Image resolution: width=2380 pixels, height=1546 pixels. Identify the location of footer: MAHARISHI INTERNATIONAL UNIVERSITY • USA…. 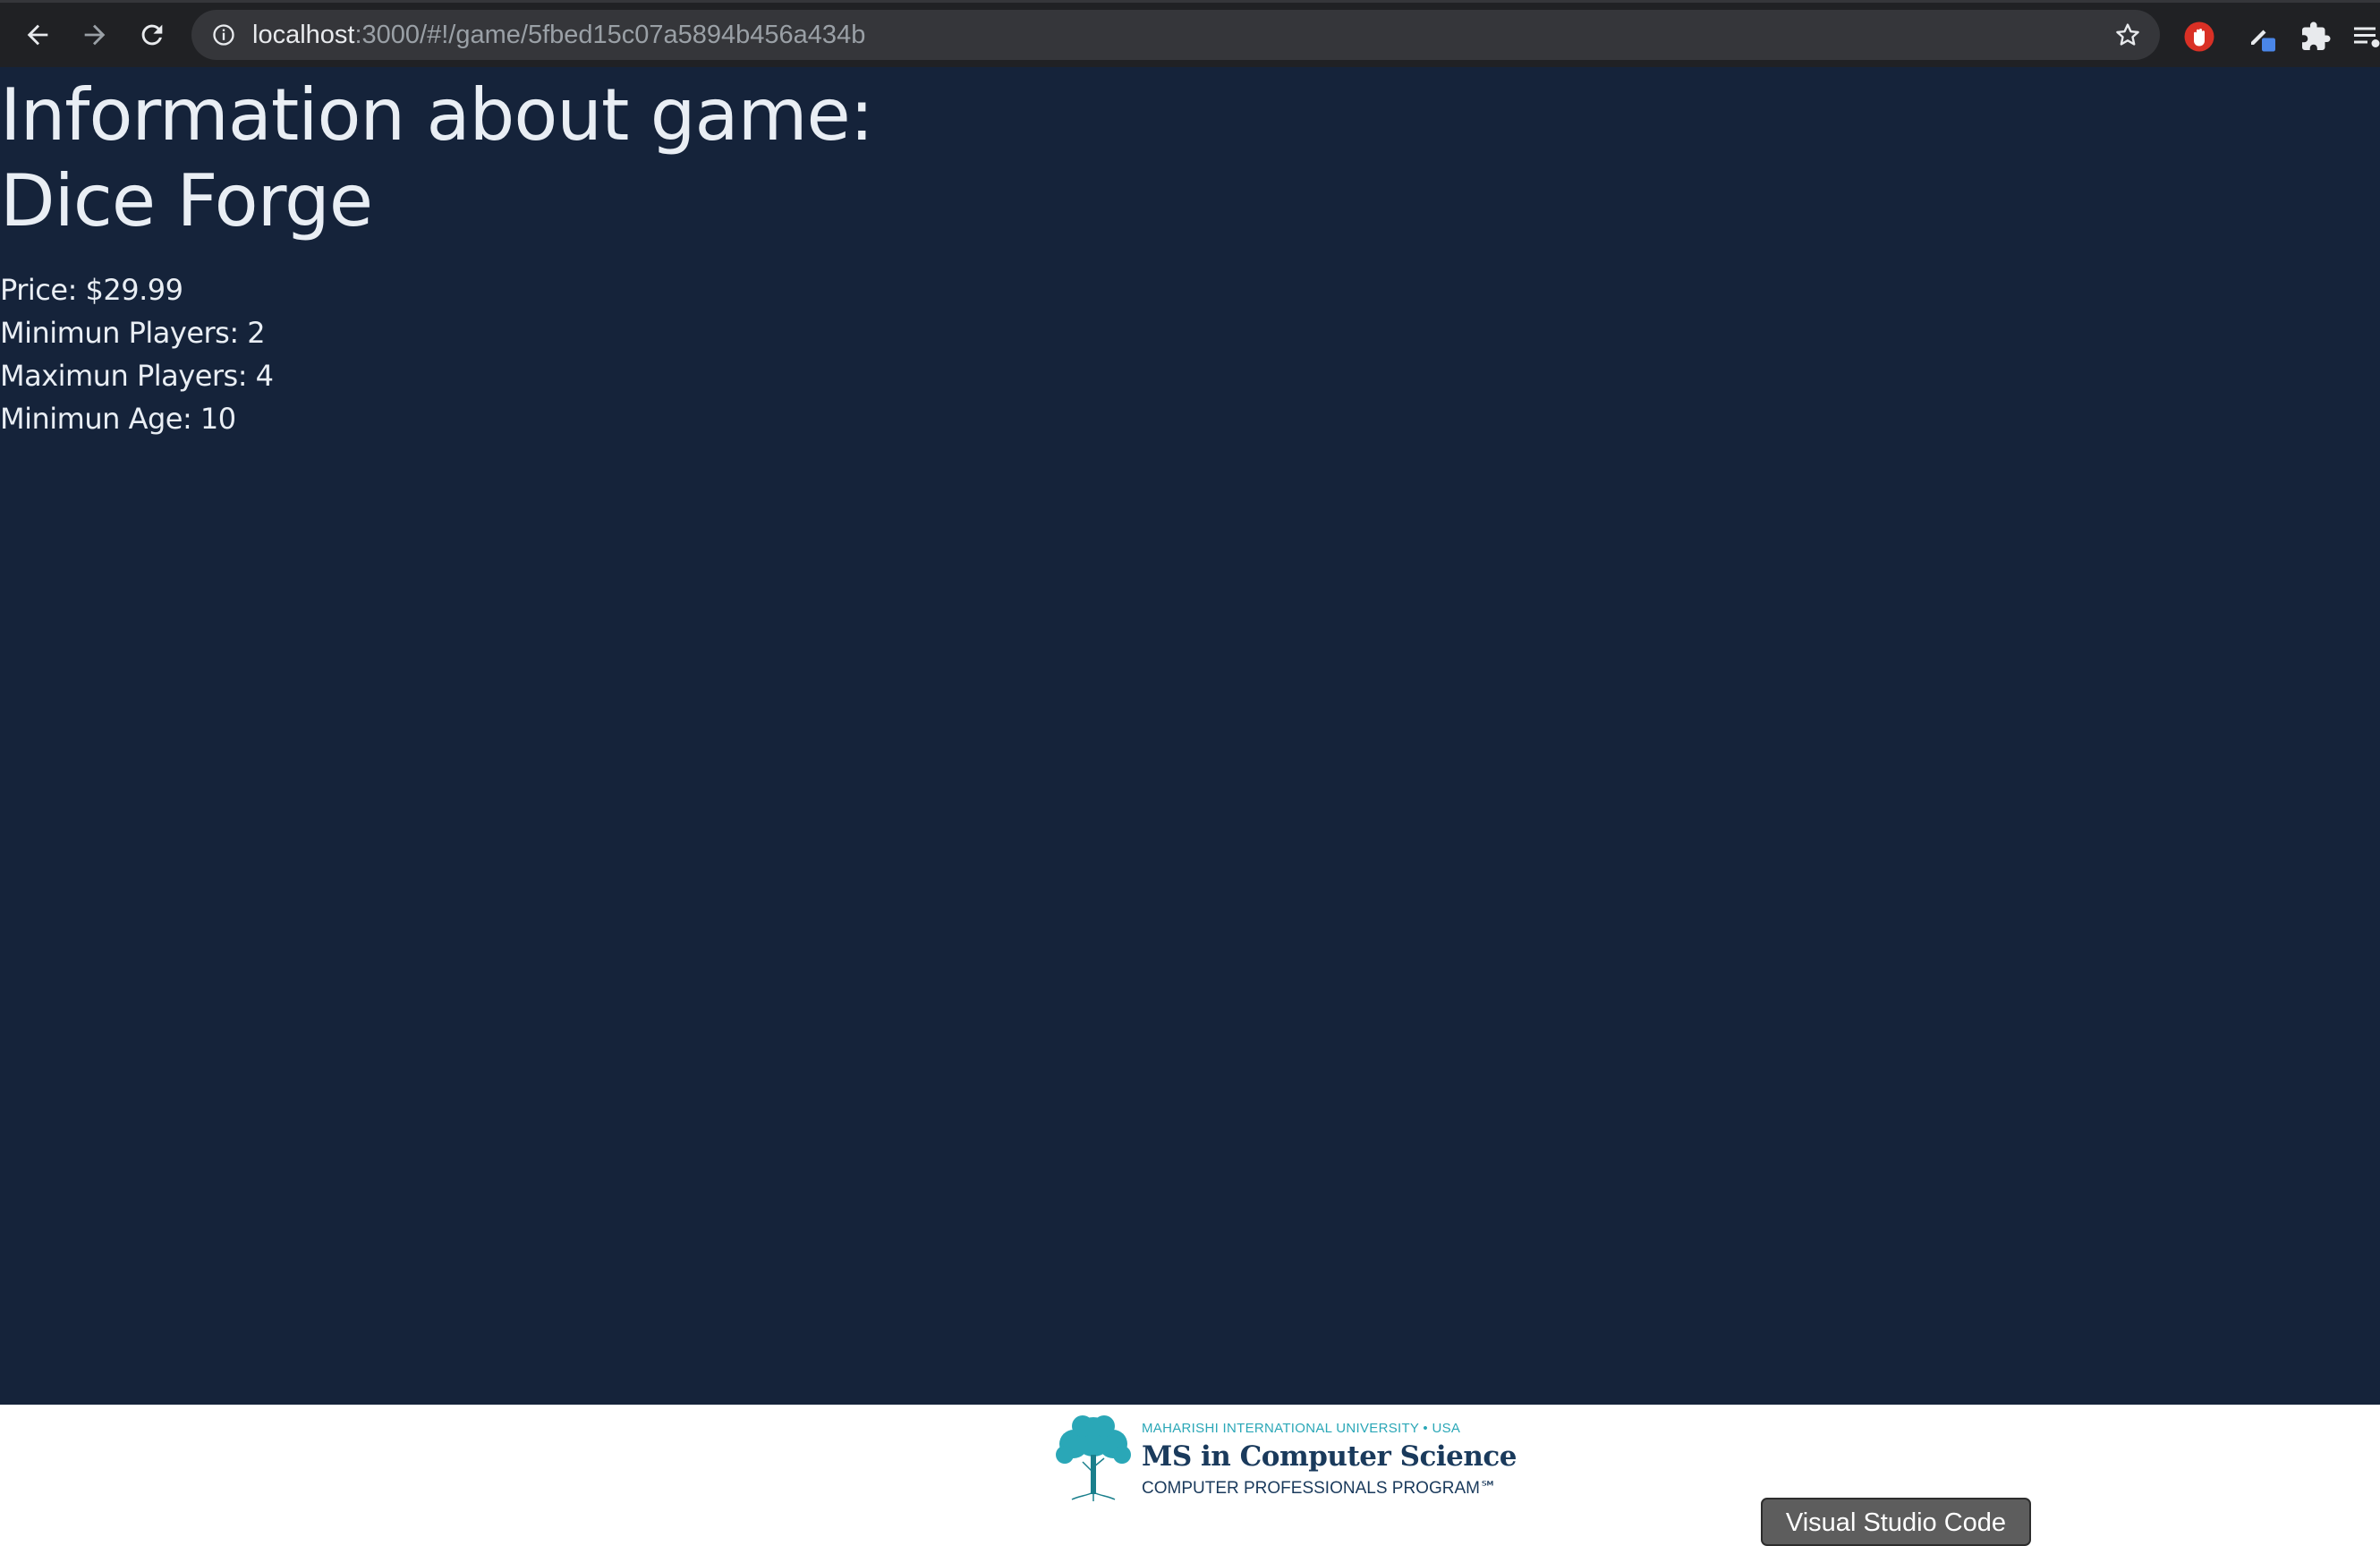
(1190, 1475).